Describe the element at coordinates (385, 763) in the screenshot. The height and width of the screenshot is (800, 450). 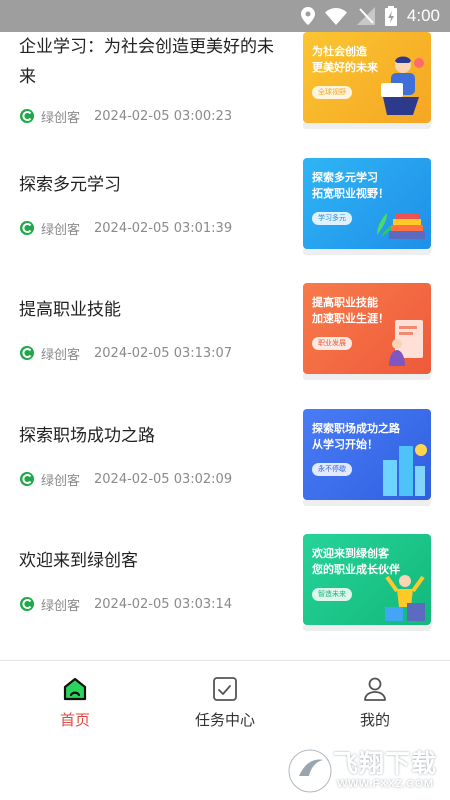
I see `watermark-text: 飞翔下载` at that location.